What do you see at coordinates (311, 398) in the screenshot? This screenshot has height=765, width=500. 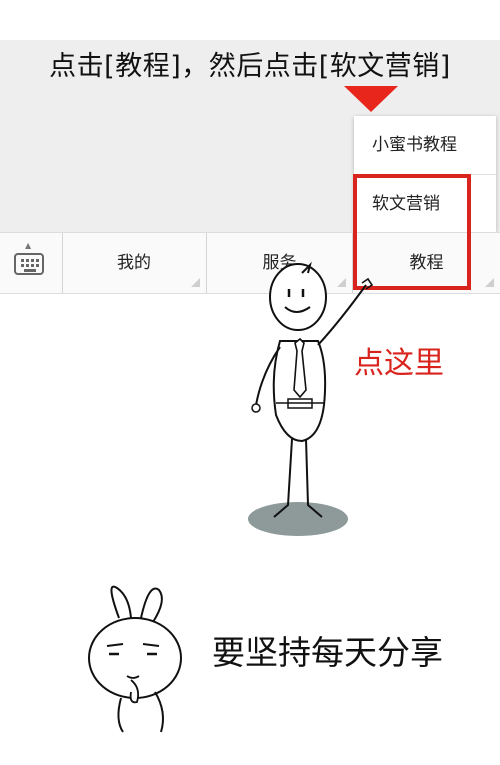 I see `stick-figure-illustration` at bounding box center [311, 398].